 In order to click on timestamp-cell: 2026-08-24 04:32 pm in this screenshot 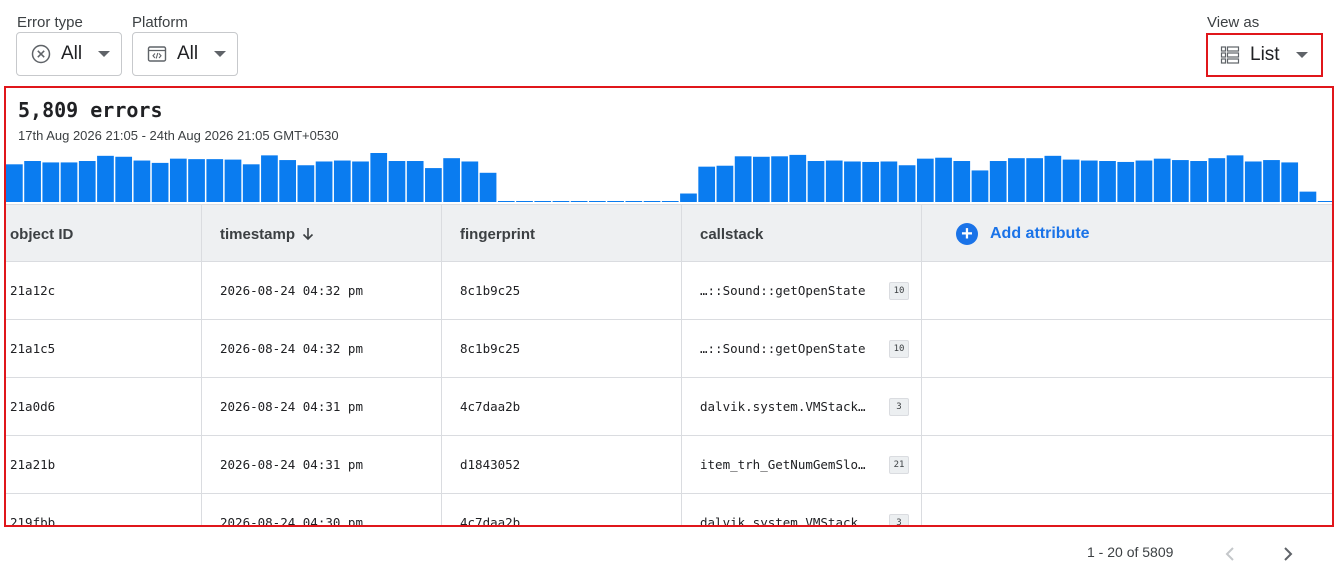, I will do `click(322, 348)`.